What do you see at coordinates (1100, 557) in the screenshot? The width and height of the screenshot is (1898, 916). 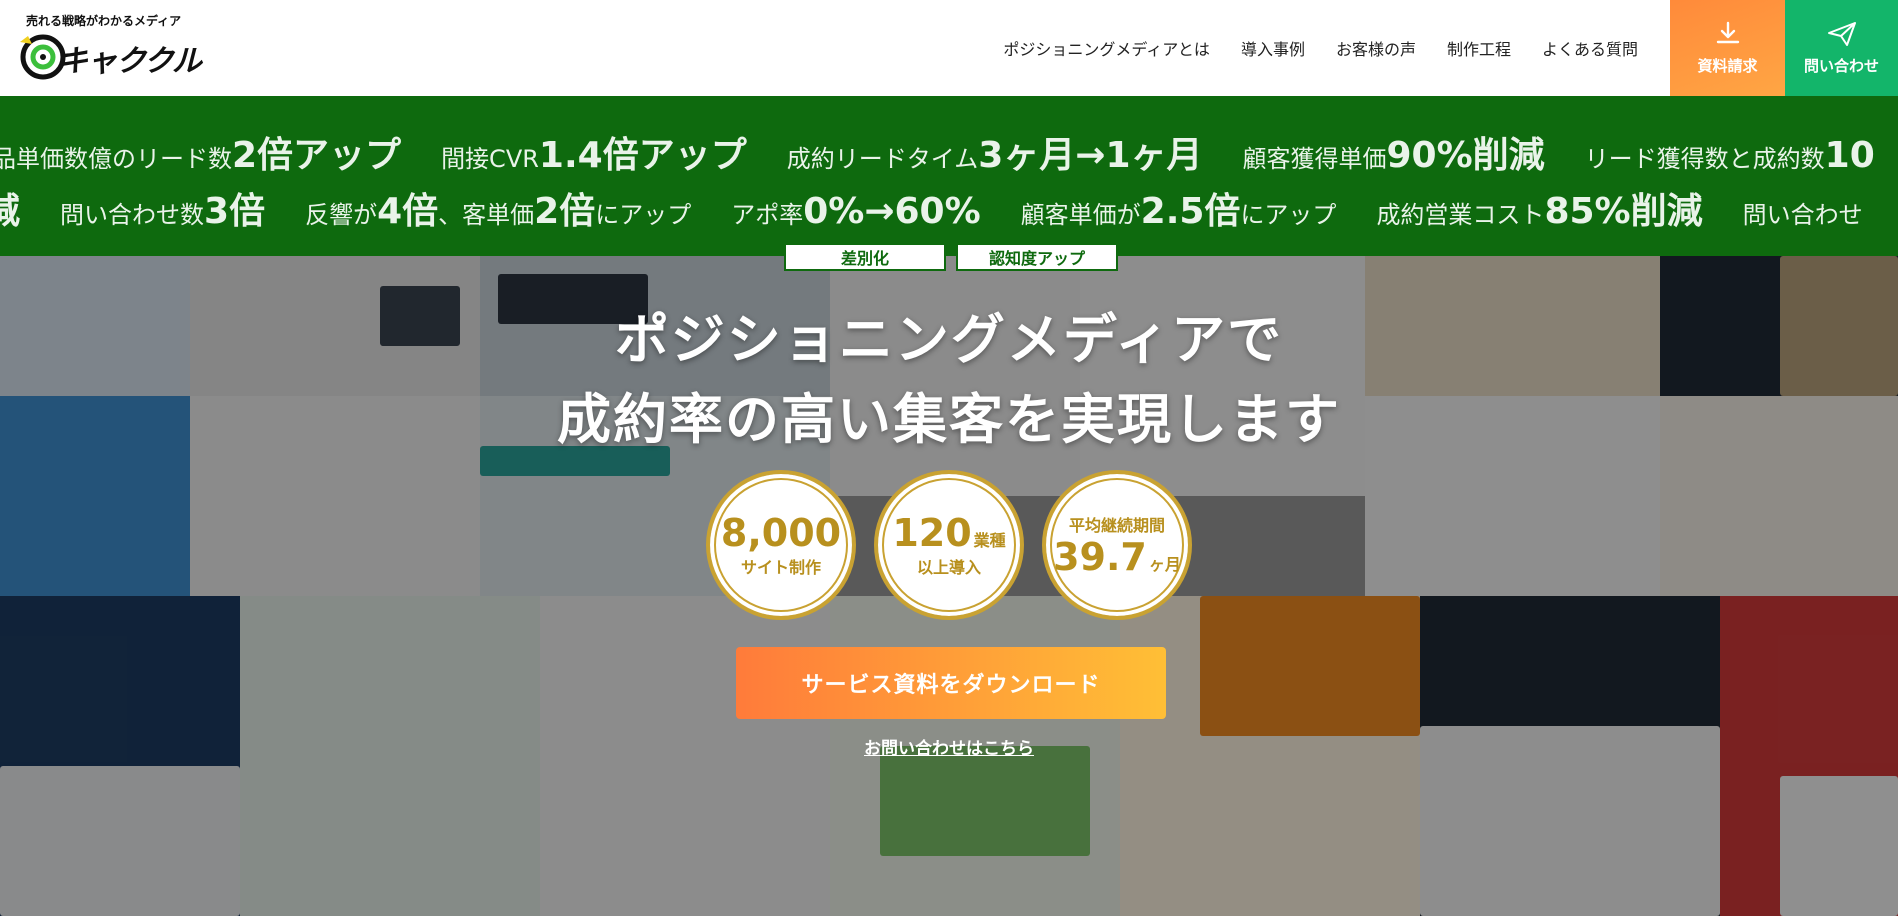 I see `badge-duration-value: 39.7` at bounding box center [1100, 557].